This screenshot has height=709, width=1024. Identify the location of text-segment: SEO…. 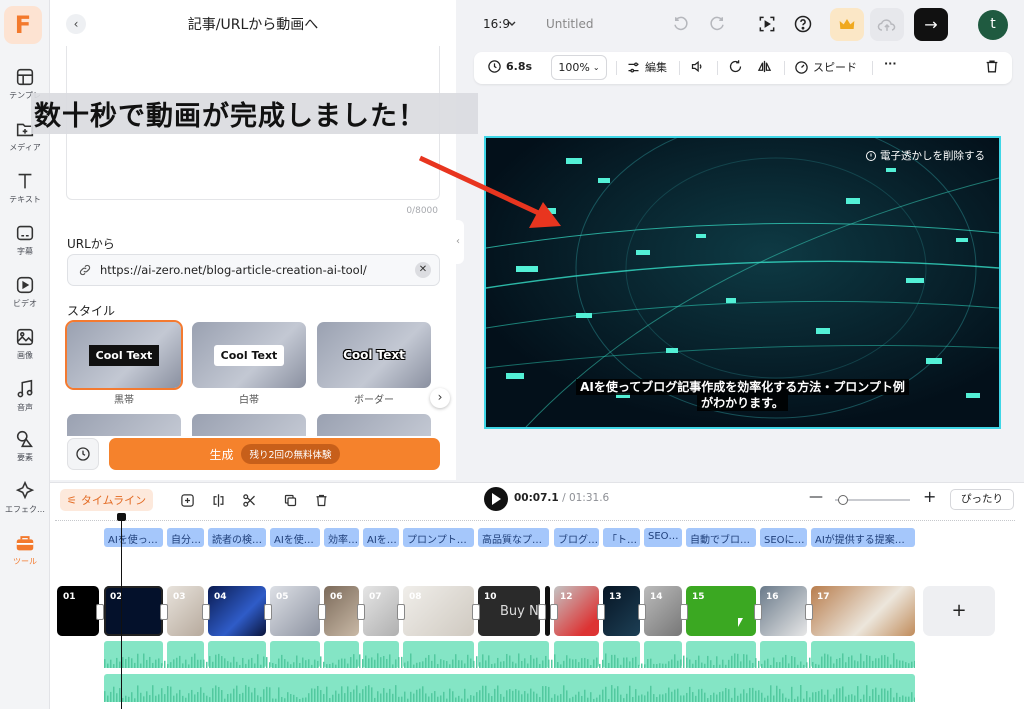
(663, 537).